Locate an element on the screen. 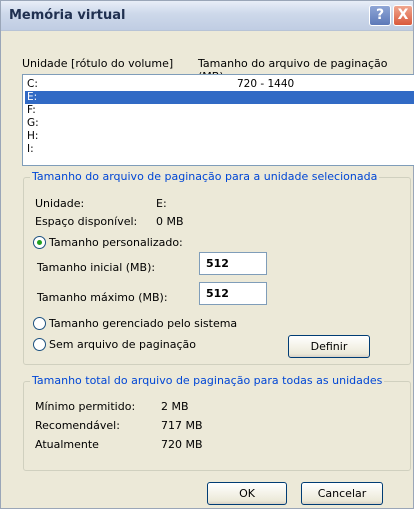 This screenshot has width=414, height=509. custom-size-label: Tamanho personalizado: is located at coordinates (116, 242).